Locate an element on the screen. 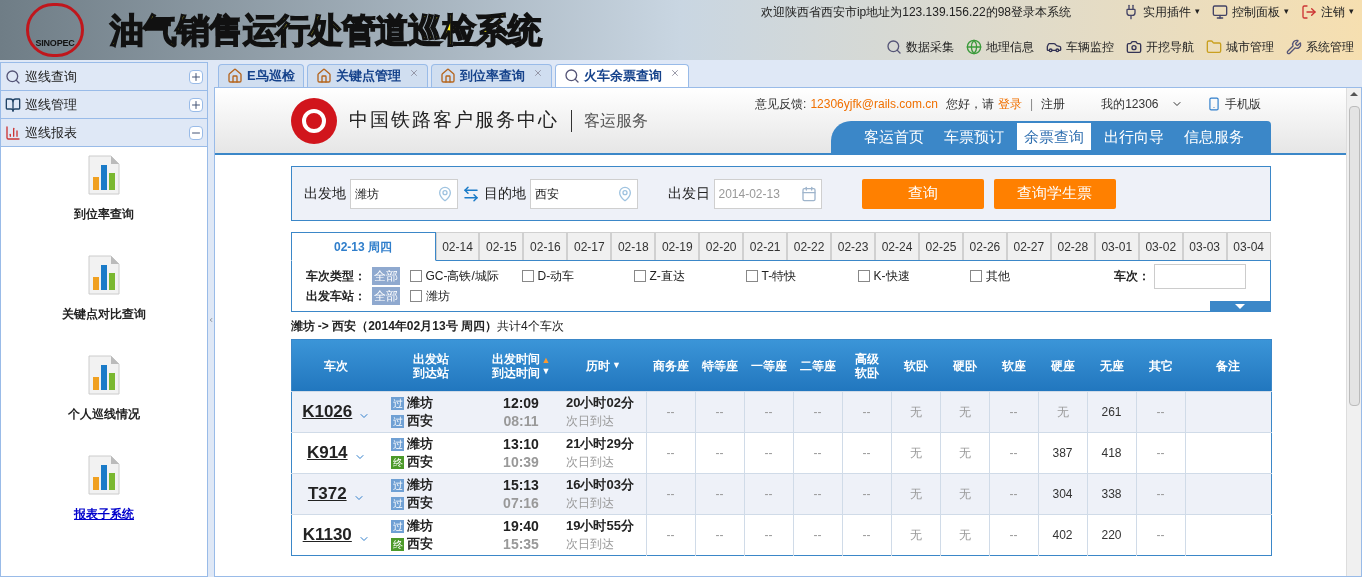 The height and width of the screenshot is (577, 1362). train-type-option: Z-直达 is located at coordinates (689, 276).